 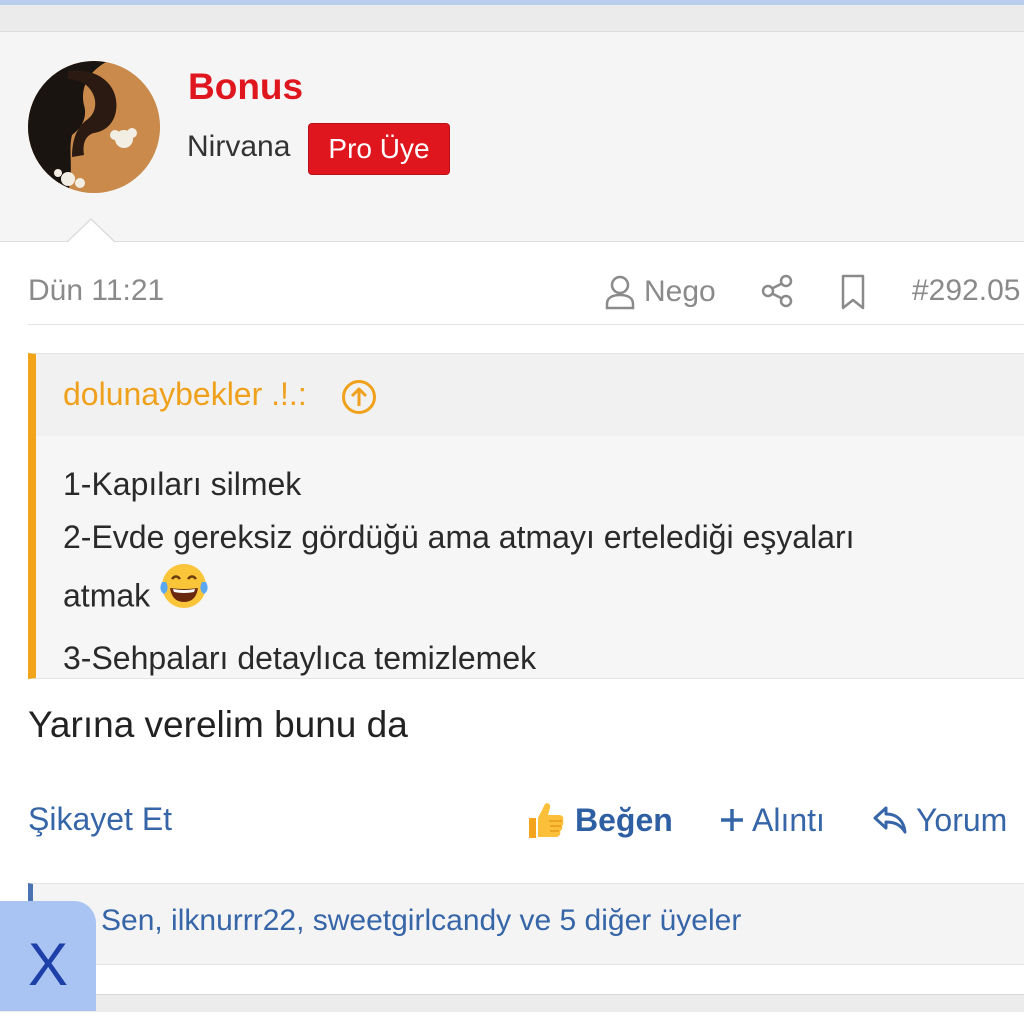 What do you see at coordinates (853, 292) in the screenshot?
I see `bookmark-icon` at bounding box center [853, 292].